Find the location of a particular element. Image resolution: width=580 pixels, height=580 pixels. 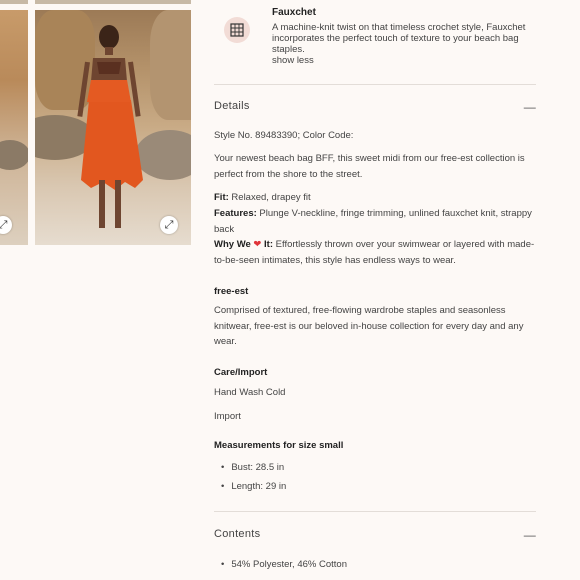

measurements-heading: Measurements for size small is located at coordinates (279, 445).